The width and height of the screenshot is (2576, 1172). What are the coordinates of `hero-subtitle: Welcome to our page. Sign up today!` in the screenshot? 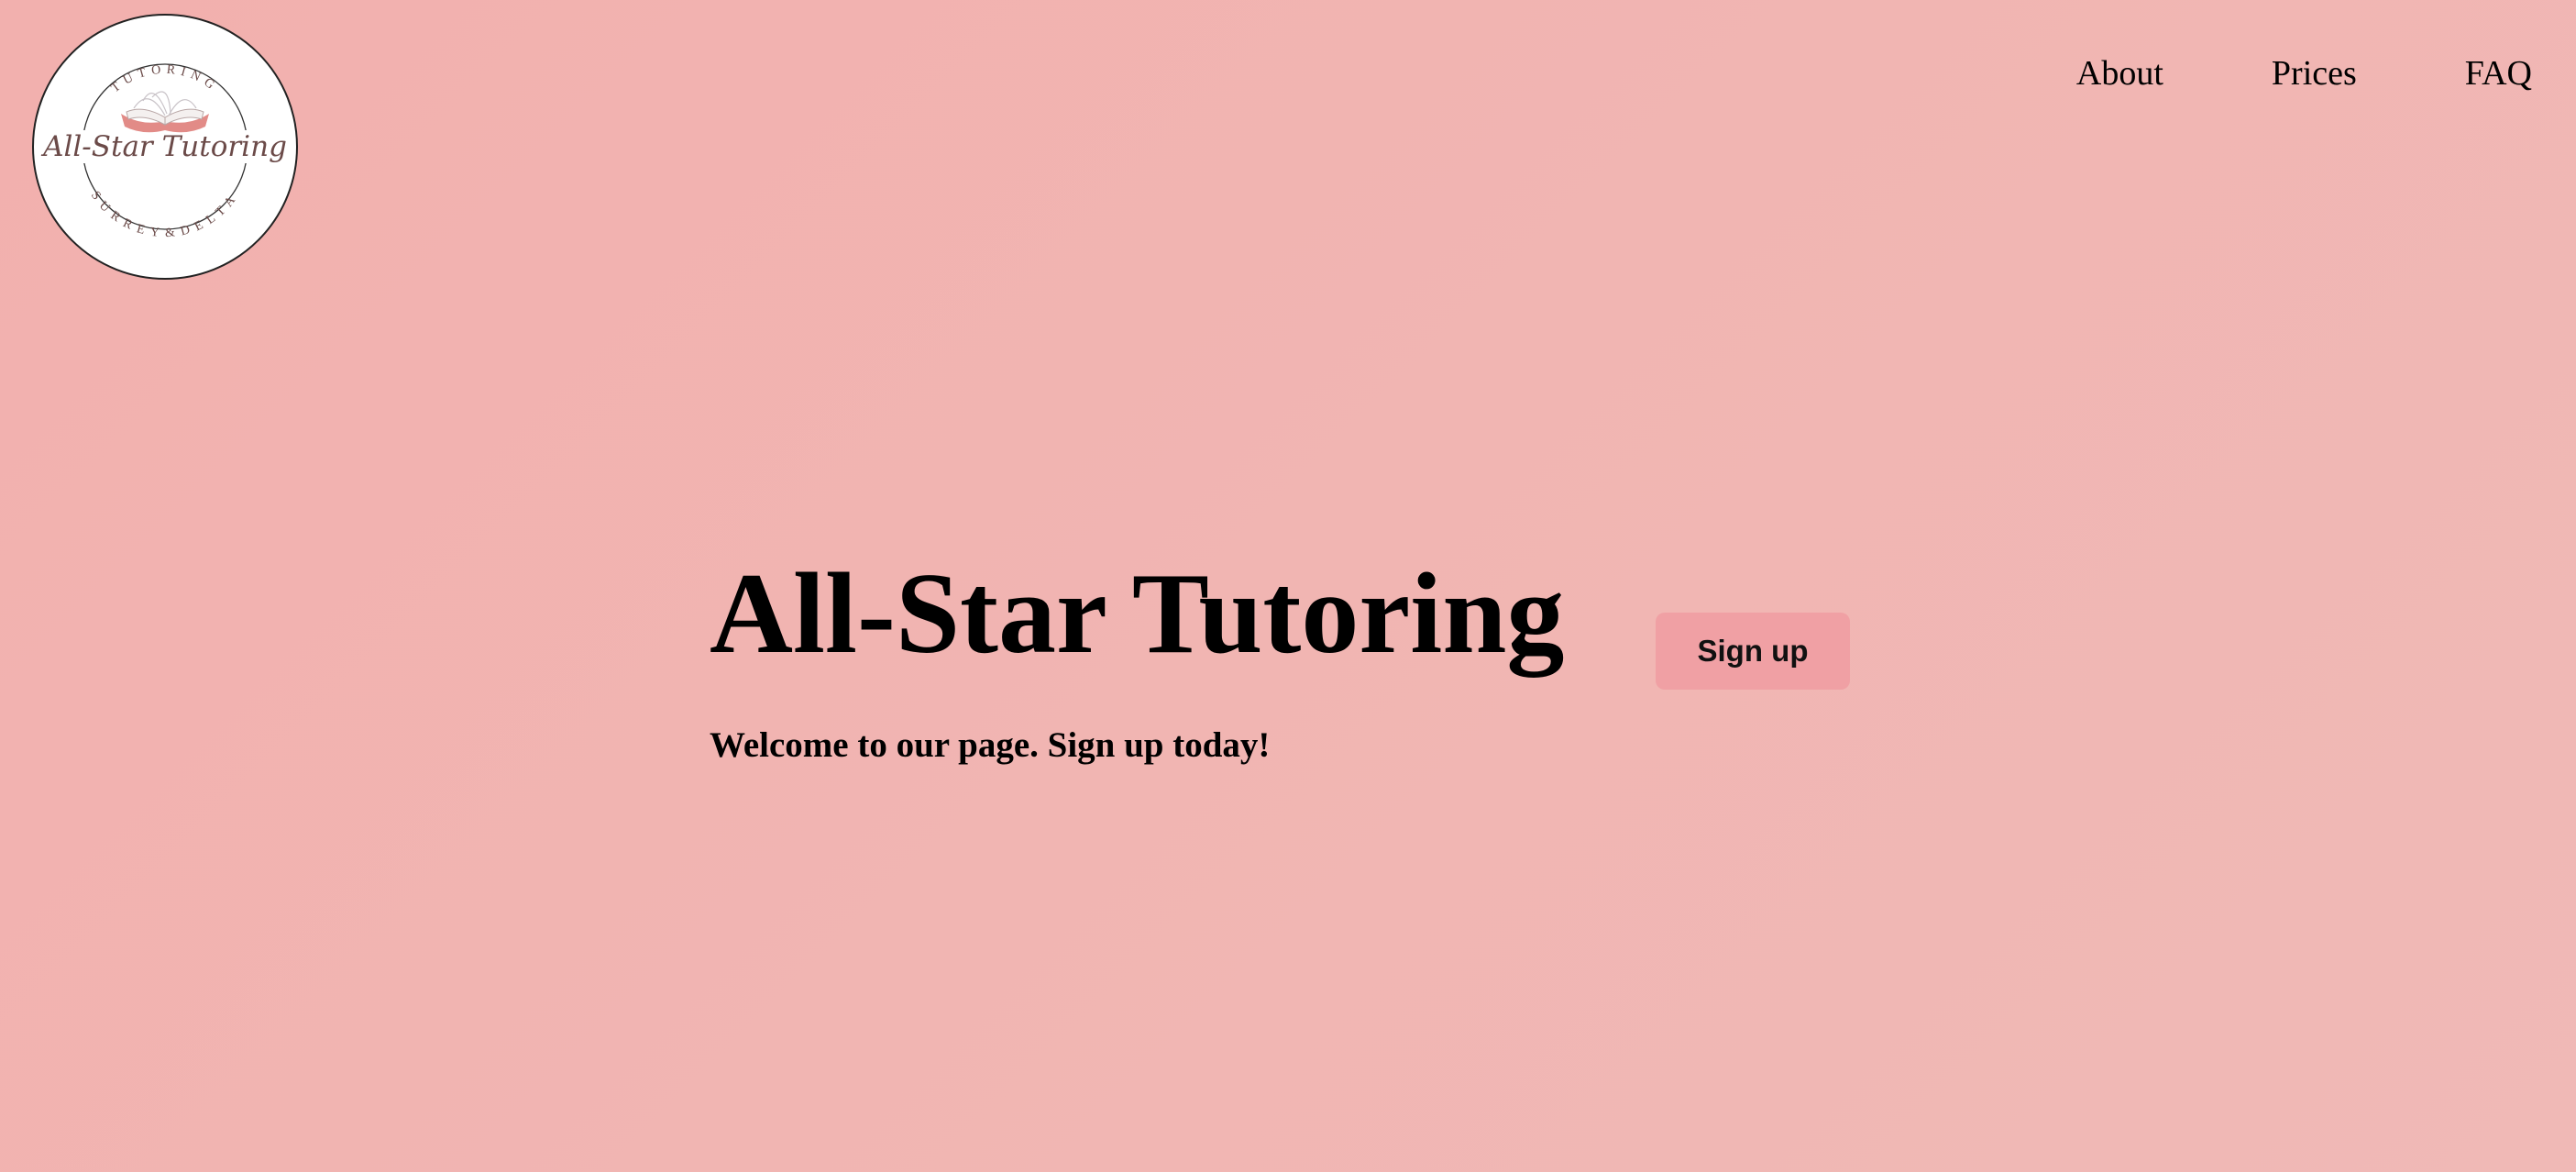 It's located at (991, 745).